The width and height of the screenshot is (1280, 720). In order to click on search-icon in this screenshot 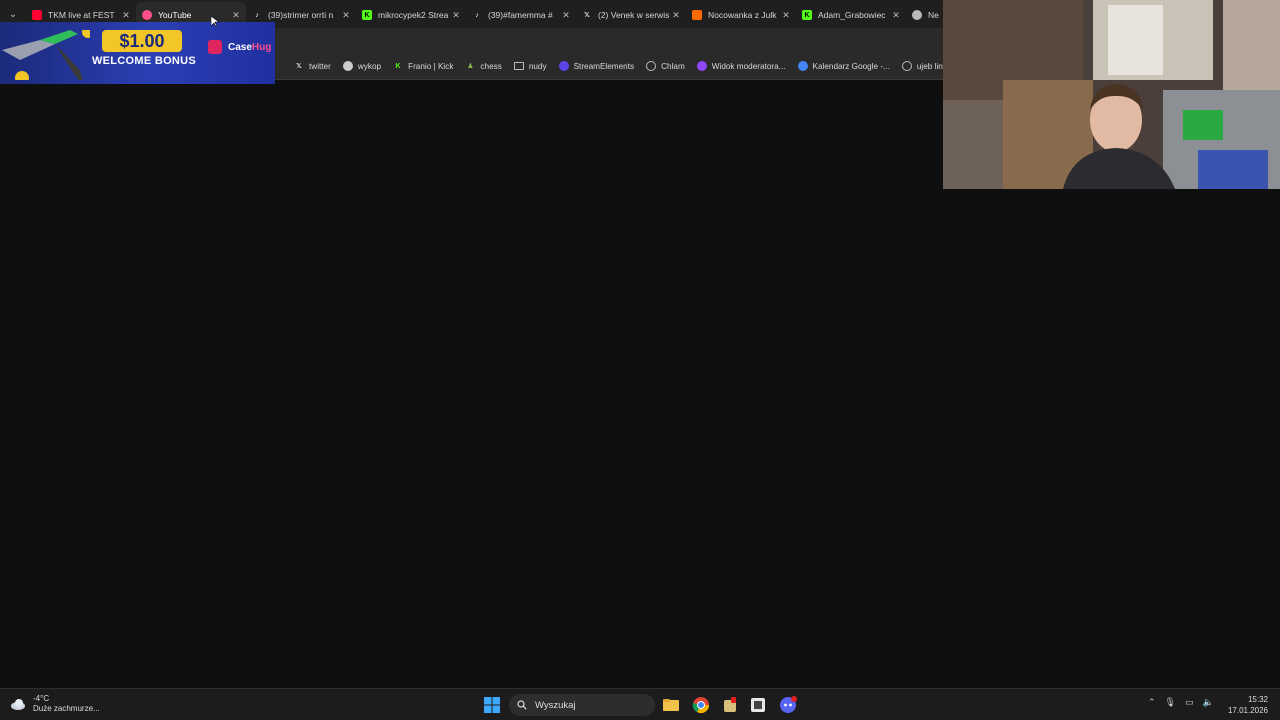, I will do `click(522, 705)`.